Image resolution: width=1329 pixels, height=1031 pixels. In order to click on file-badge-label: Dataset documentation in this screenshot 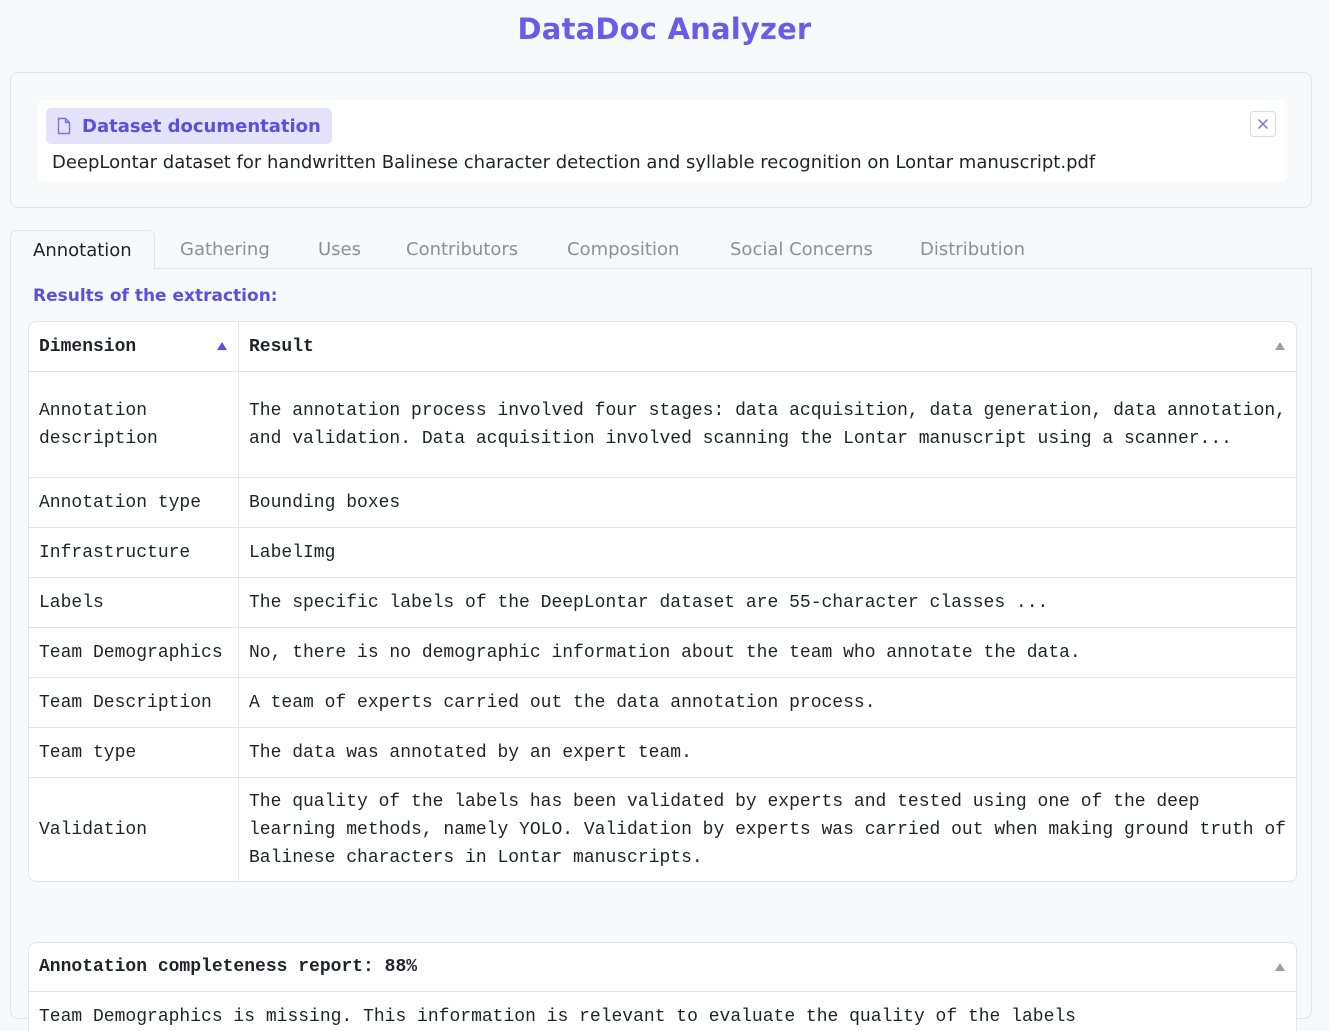, I will do `click(201, 126)`.